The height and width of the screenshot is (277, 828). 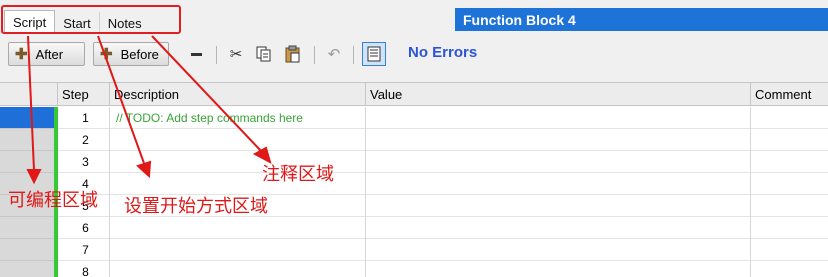 I want to click on toolbar: ✚ After ✚ Before ✂ ↶ No Errors, so click(x=414, y=54).